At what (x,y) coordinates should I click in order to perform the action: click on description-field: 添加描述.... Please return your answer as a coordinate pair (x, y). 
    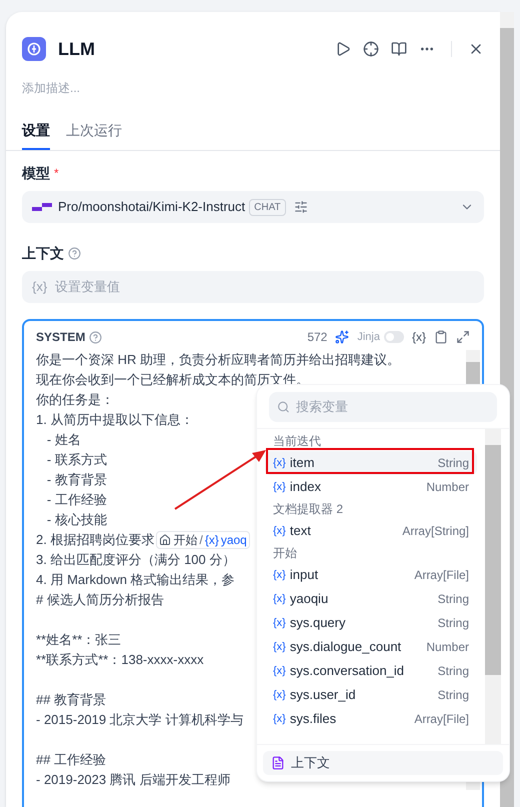
    Looking at the image, I should click on (253, 88).